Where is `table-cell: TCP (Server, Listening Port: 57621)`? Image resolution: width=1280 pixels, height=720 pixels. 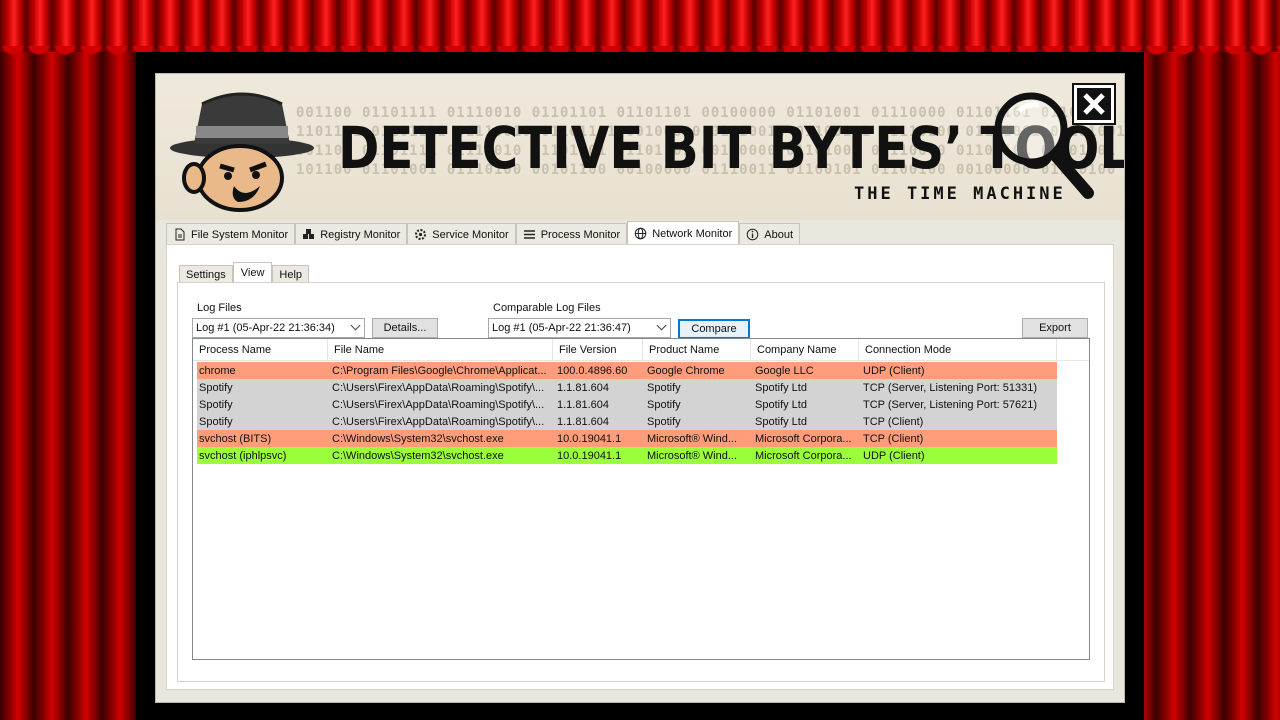 table-cell: TCP (Server, Listening Port: 57621) is located at coordinates (958, 404).